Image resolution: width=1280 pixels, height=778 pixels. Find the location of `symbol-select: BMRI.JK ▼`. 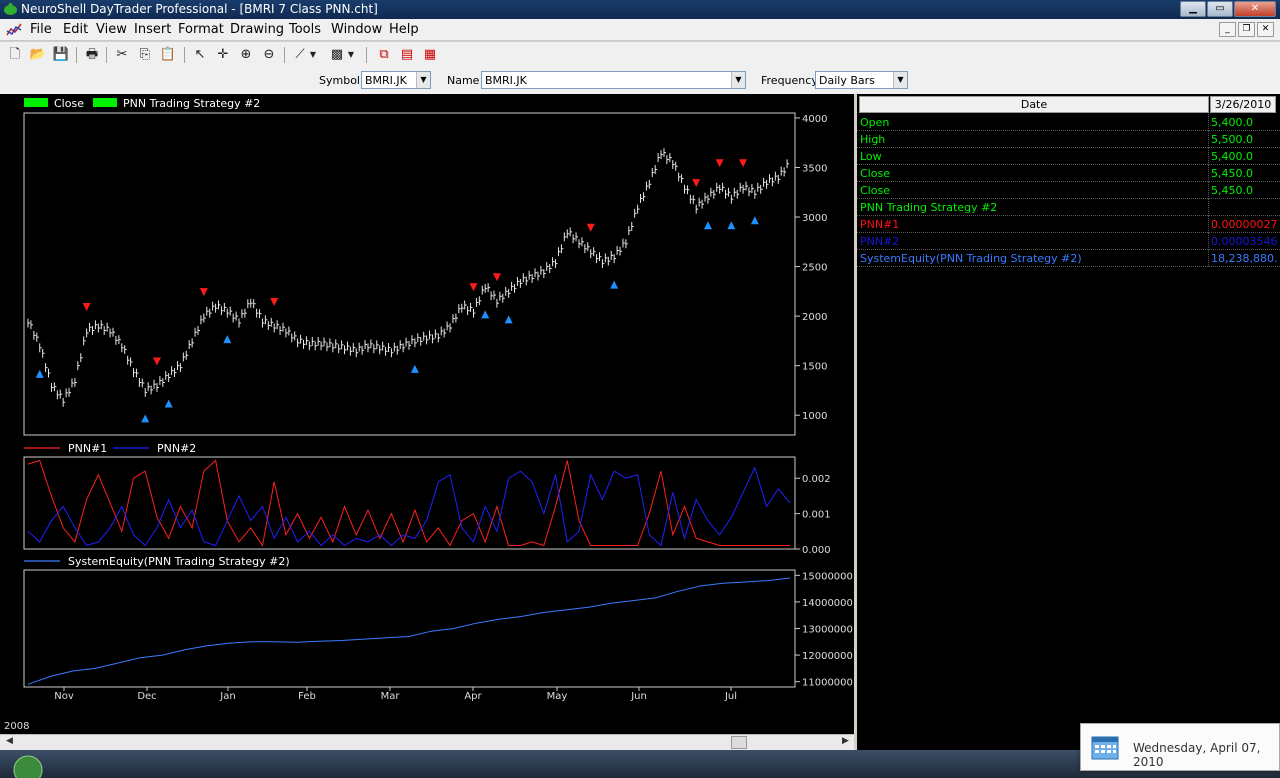

symbol-select: BMRI.JK ▼ is located at coordinates (396, 80).